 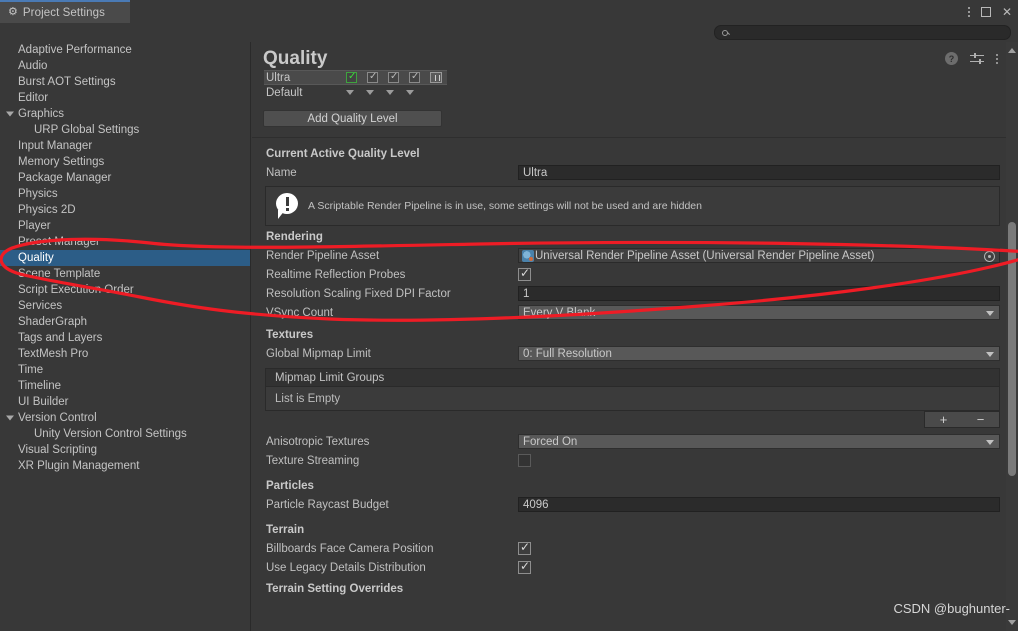 What do you see at coordinates (1012, 50) in the screenshot?
I see `scroll-up-icon` at bounding box center [1012, 50].